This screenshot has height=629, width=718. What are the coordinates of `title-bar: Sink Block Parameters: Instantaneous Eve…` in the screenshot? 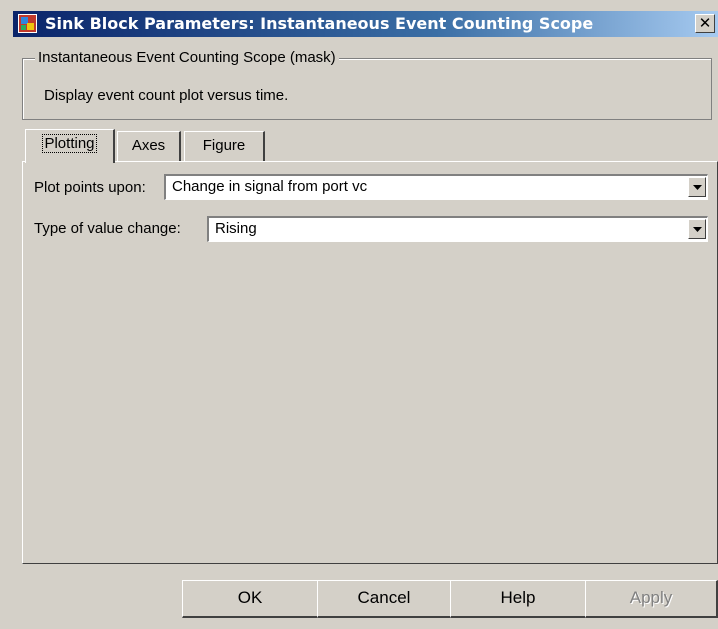 It's located at (365, 24).